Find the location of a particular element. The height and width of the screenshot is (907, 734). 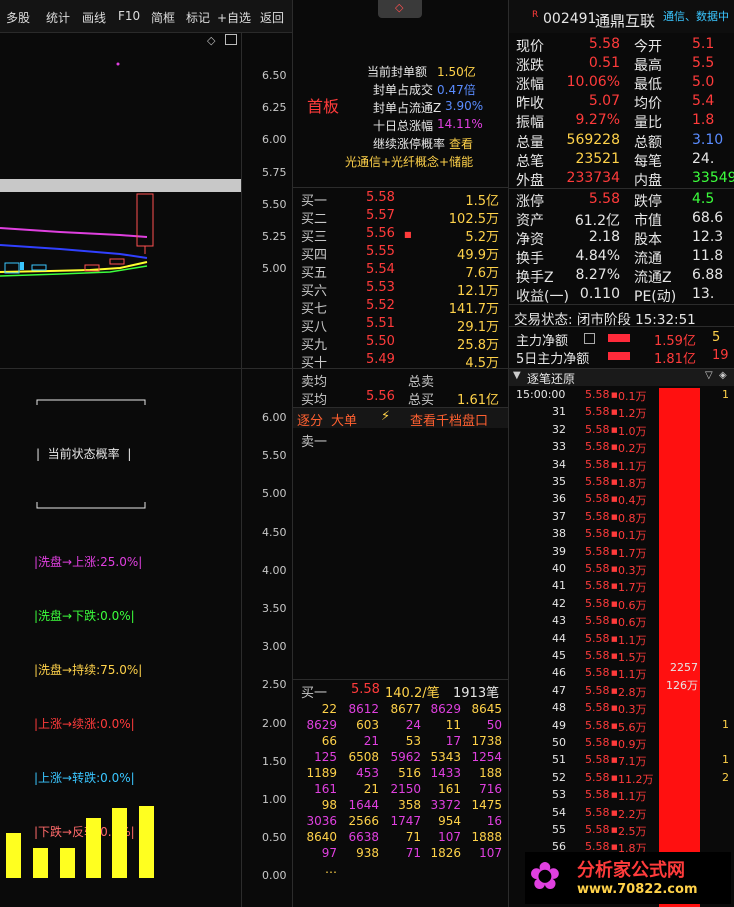

toolbar-draw: 画线 is located at coordinates (94, 17).